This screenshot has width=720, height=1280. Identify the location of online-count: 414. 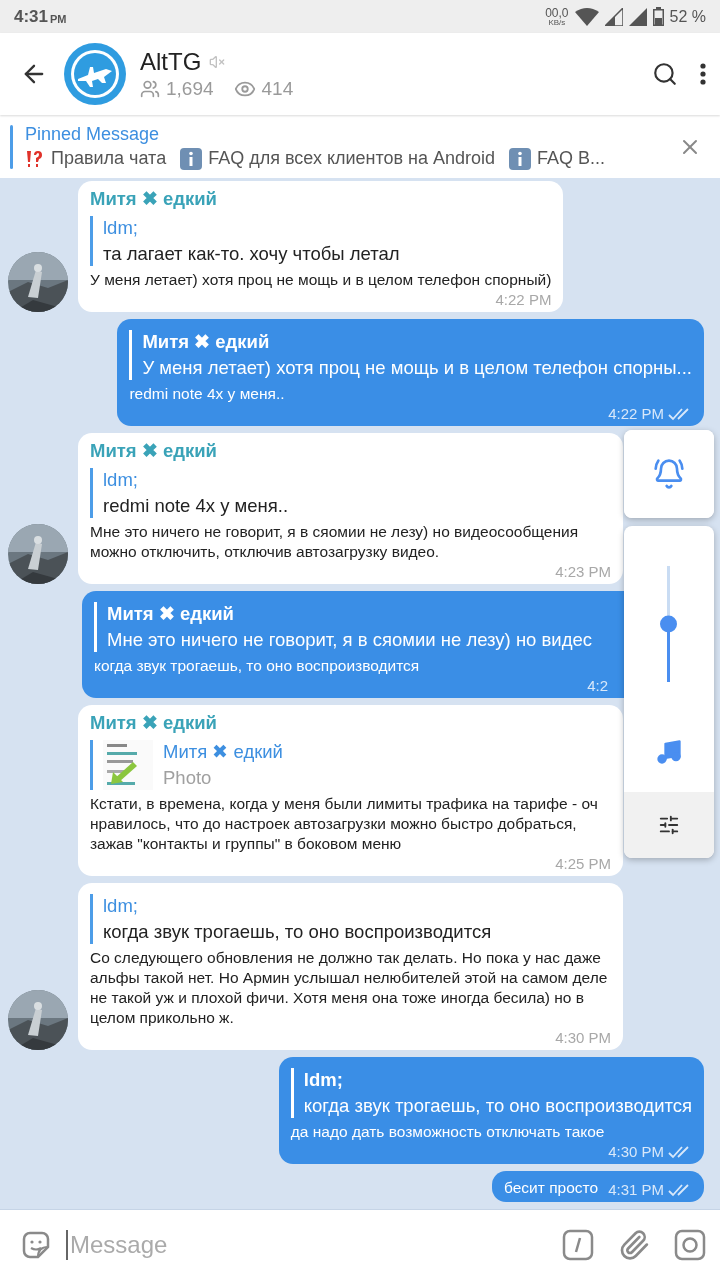
(277, 89).